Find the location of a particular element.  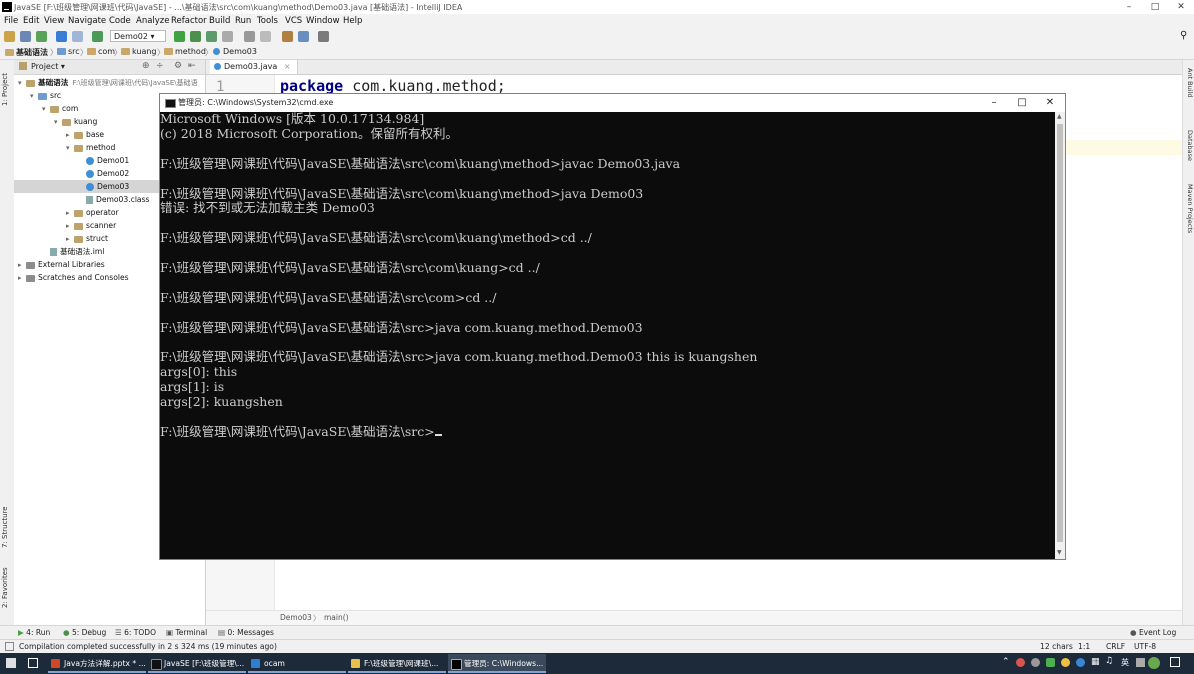

settings-wrench-icon is located at coordinates (287, 36).